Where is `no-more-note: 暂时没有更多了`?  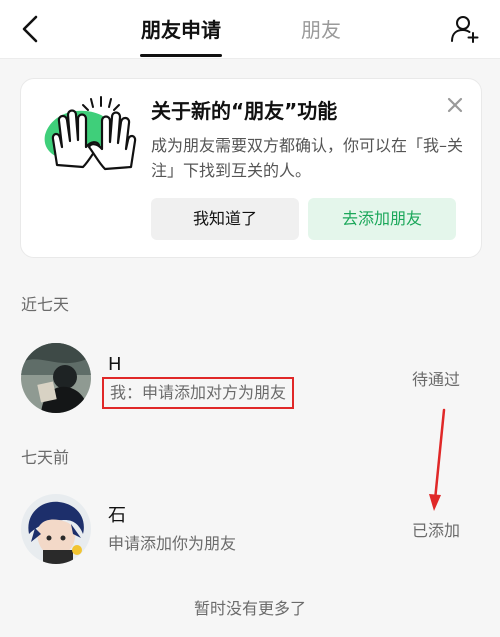 no-more-note: 暂时没有更多了 is located at coordinates (249, 608).